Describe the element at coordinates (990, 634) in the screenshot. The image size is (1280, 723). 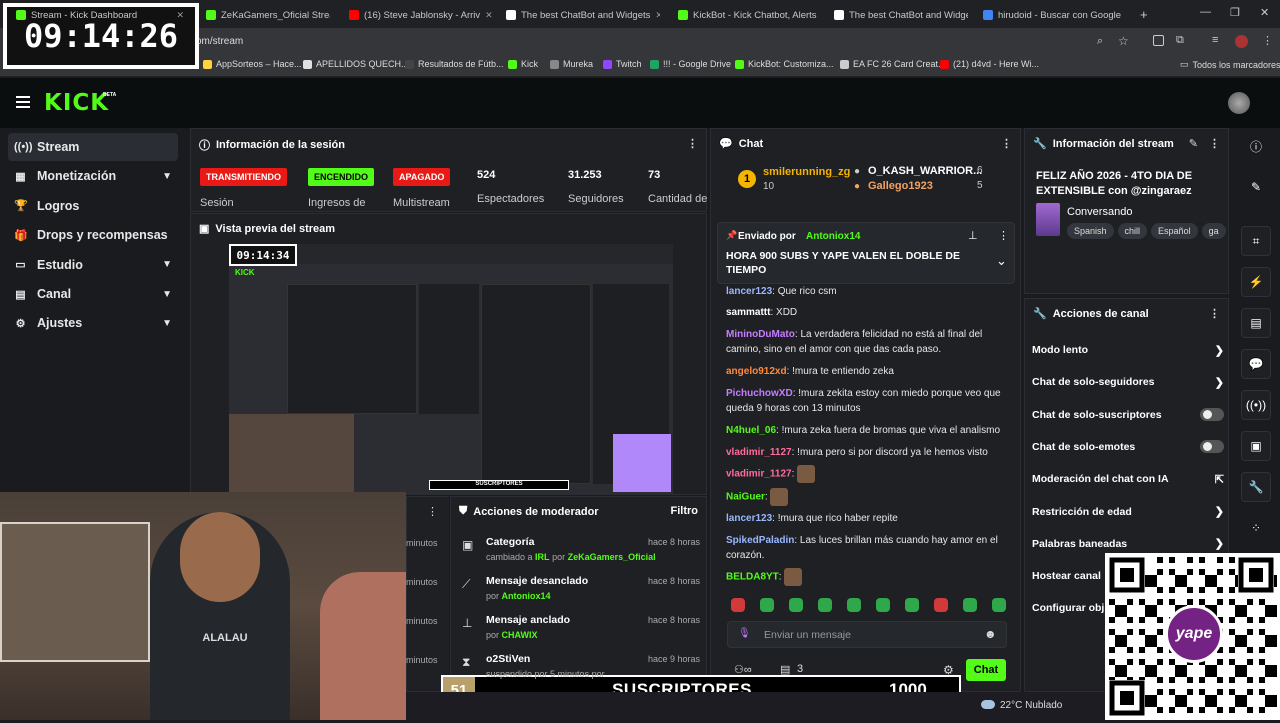
I see `emoji-icon: ☻` at that location.